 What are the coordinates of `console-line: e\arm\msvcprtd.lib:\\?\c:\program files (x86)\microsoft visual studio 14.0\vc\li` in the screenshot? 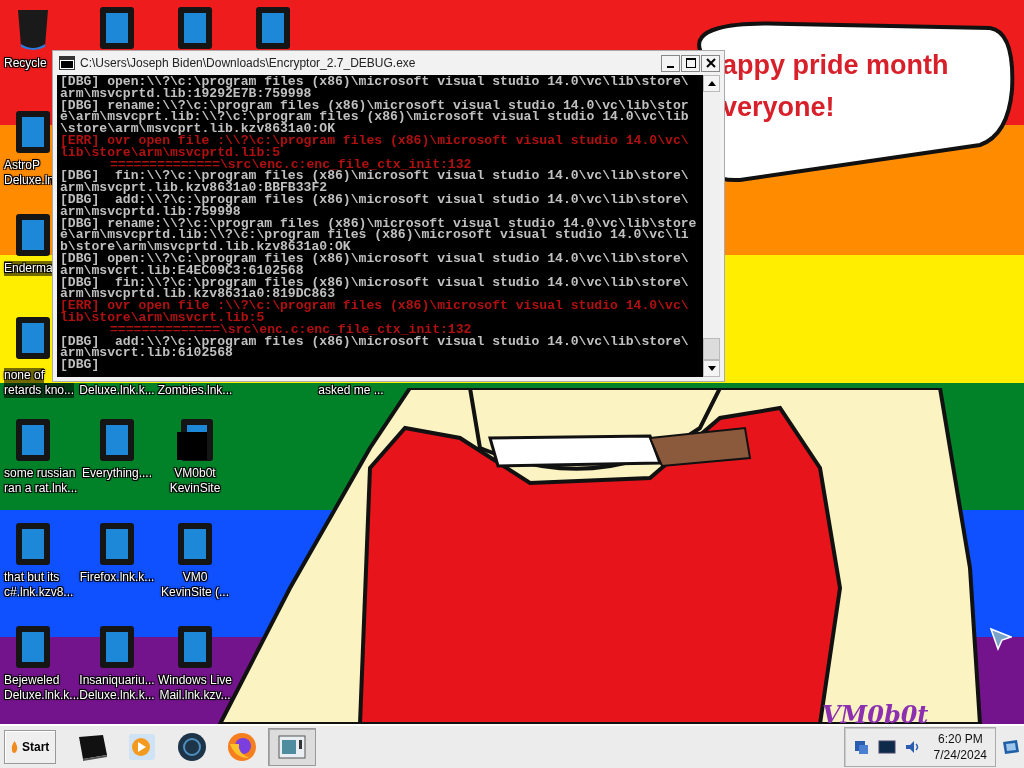 It's located at (375, 235).